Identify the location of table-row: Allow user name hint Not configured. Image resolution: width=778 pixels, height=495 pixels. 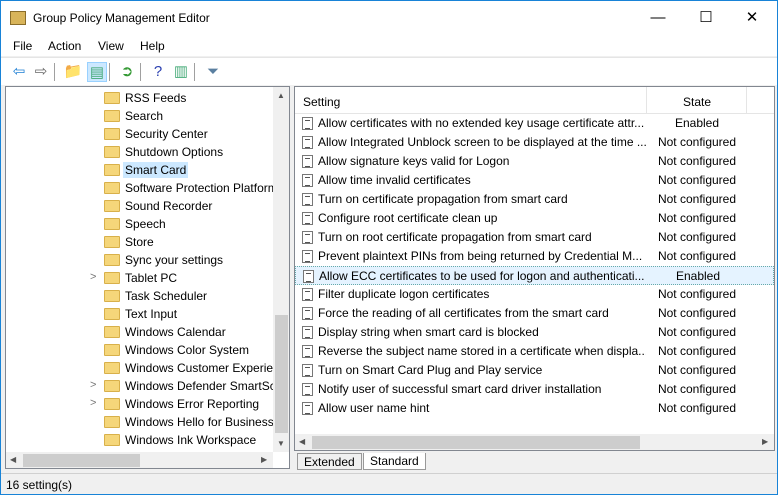
(534, 408).